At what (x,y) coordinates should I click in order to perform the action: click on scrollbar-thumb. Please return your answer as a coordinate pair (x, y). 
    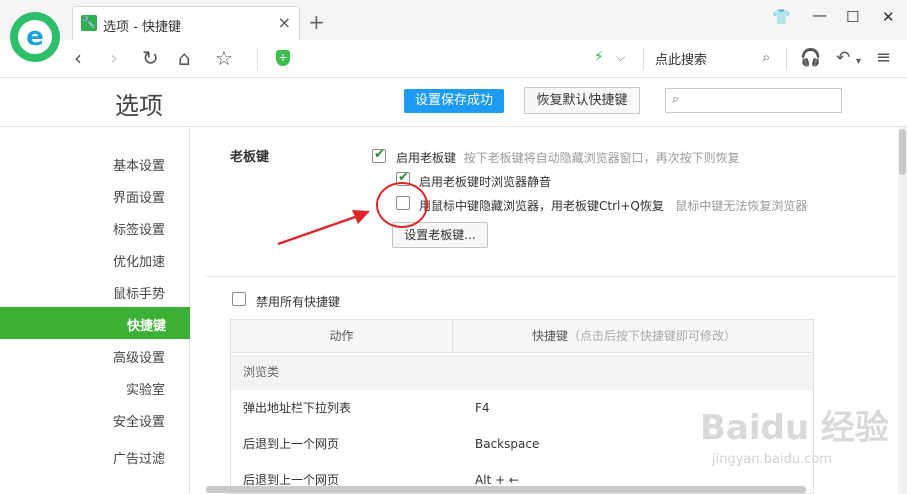
    Looking at the image, I should click on (902, 152).